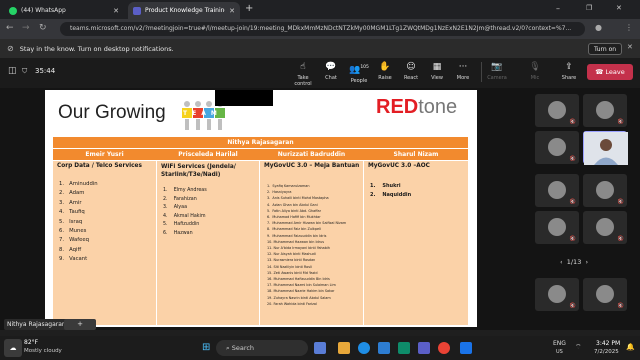 This screenshot has height=360, width=640. Describe the element at coordinates (630, 47) in the screenshot. I see `close-icon: ✕` at that location.